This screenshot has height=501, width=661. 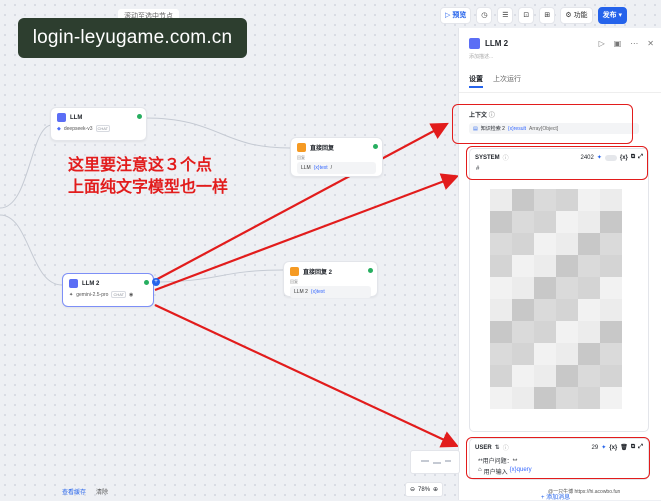 I want to click on blurred-prompt-content, so click(x=556, y=299).